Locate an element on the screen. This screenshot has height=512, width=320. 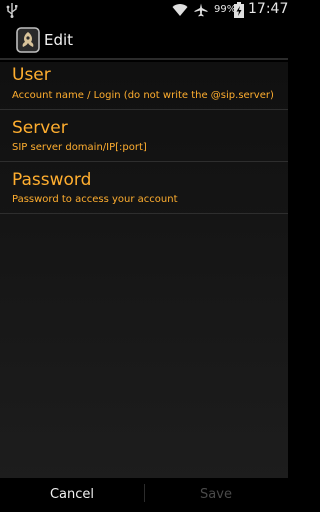
preference-password: Password Password to access your account is located at coordinates (144, 188).